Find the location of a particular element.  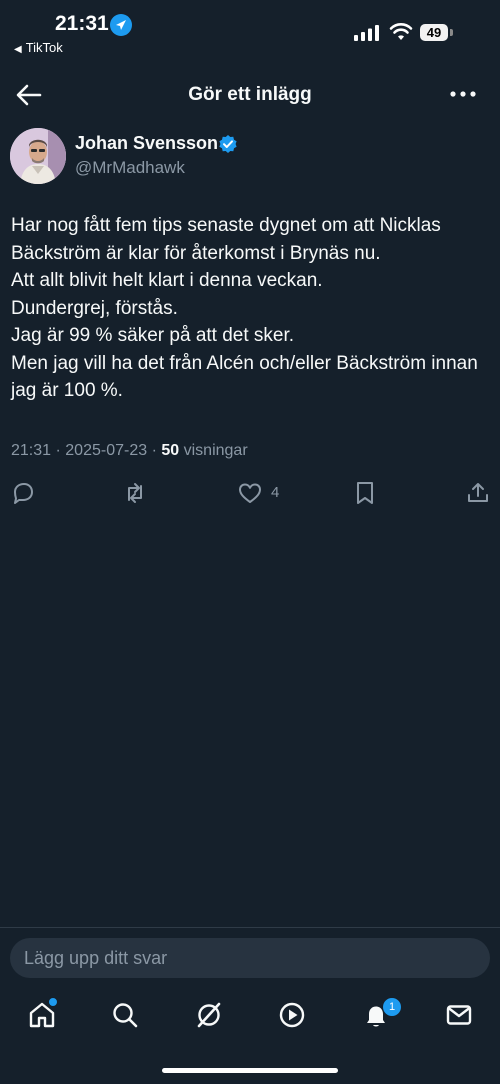

status-time: 21:31 is located at coordinates (82, 23).